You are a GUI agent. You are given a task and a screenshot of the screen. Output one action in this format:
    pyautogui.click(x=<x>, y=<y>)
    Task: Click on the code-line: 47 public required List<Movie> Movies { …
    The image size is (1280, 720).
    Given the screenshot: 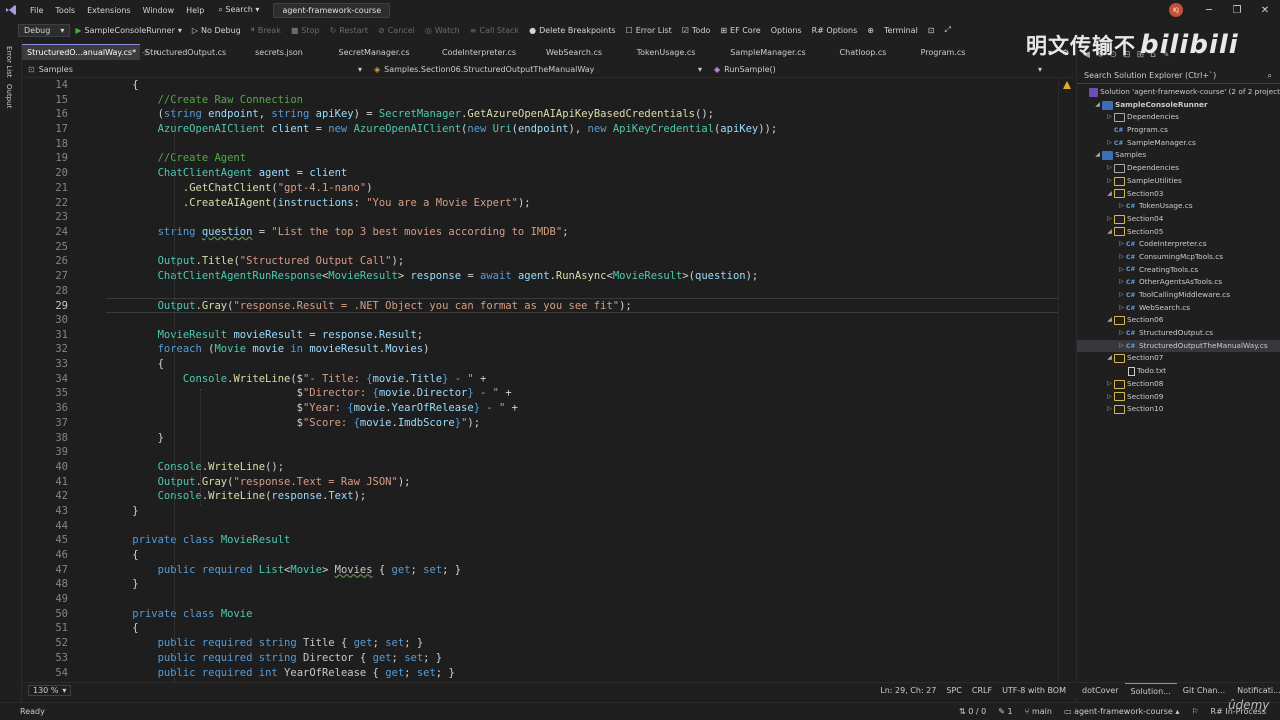 What is the action you would take?
    pyautogui.click(x=540, y=570)
    